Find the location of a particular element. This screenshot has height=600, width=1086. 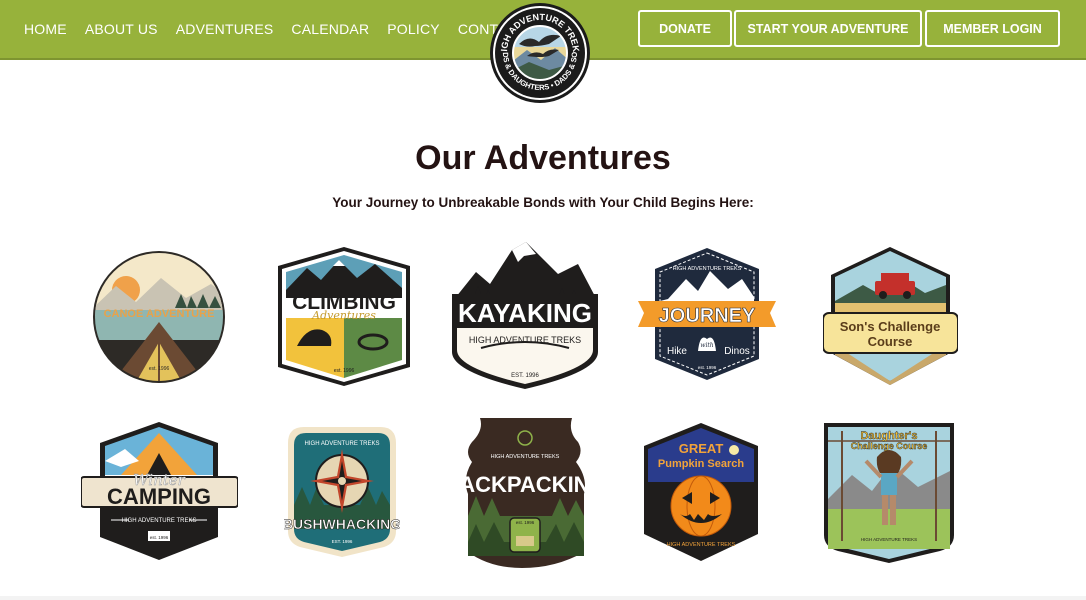

sons-badge-line1: Son's Challenge is located at coordinates (890, 326).